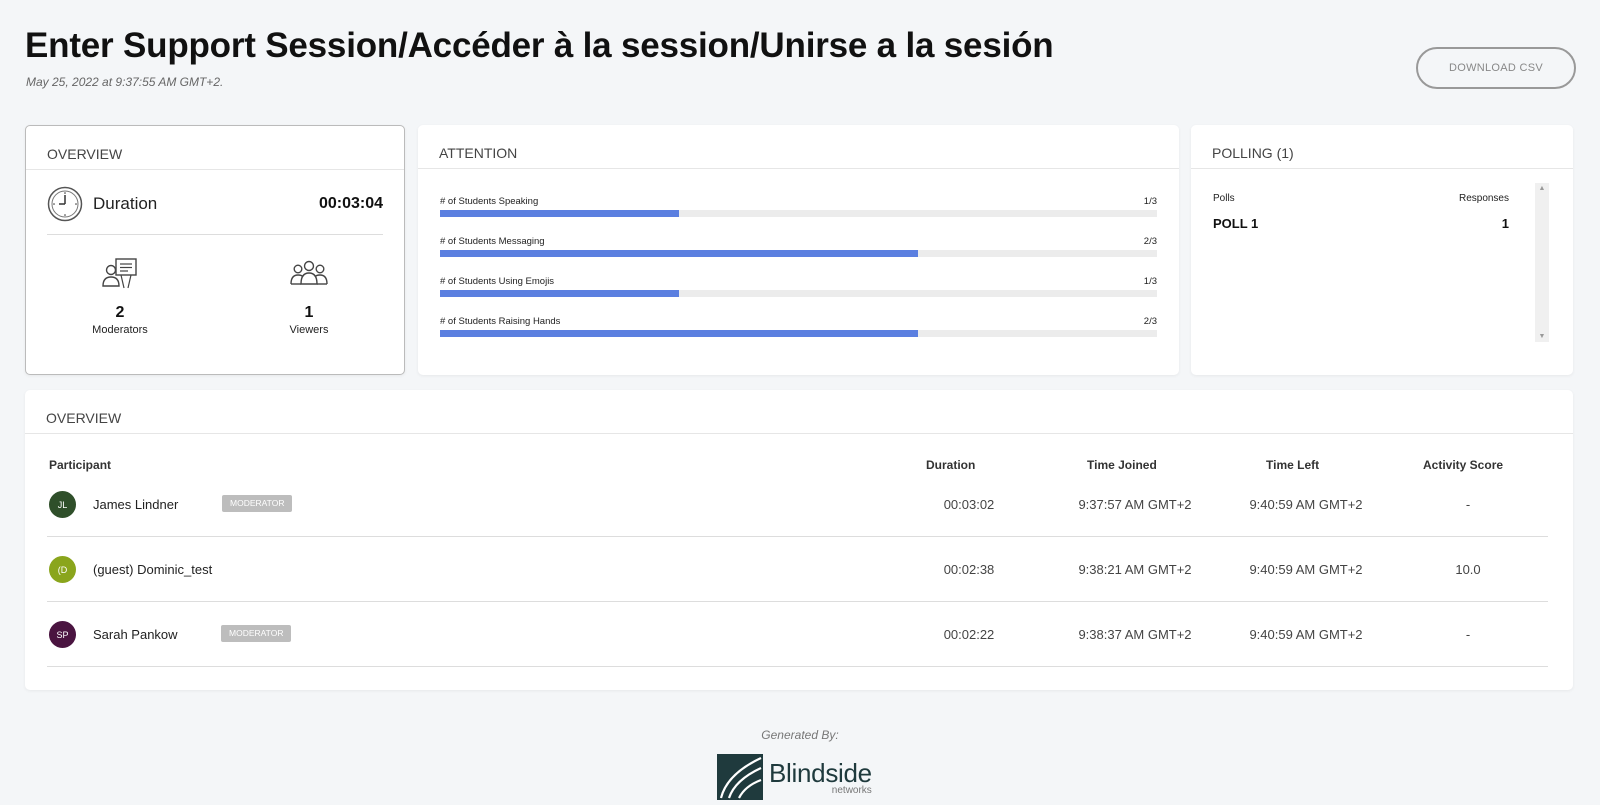  Describe the element at coordinates (120, 330) in the screenshot. I see `moderators-label: Moderators` at that location.